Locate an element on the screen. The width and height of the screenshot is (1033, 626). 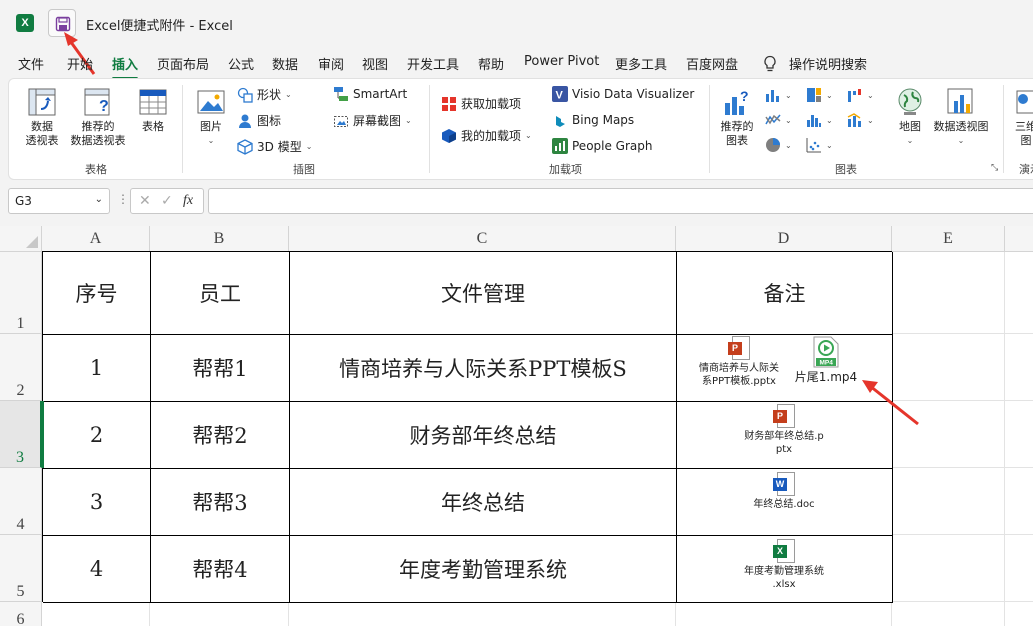
cell-b4: 帮帮3 is located at coordinates (220, 502).